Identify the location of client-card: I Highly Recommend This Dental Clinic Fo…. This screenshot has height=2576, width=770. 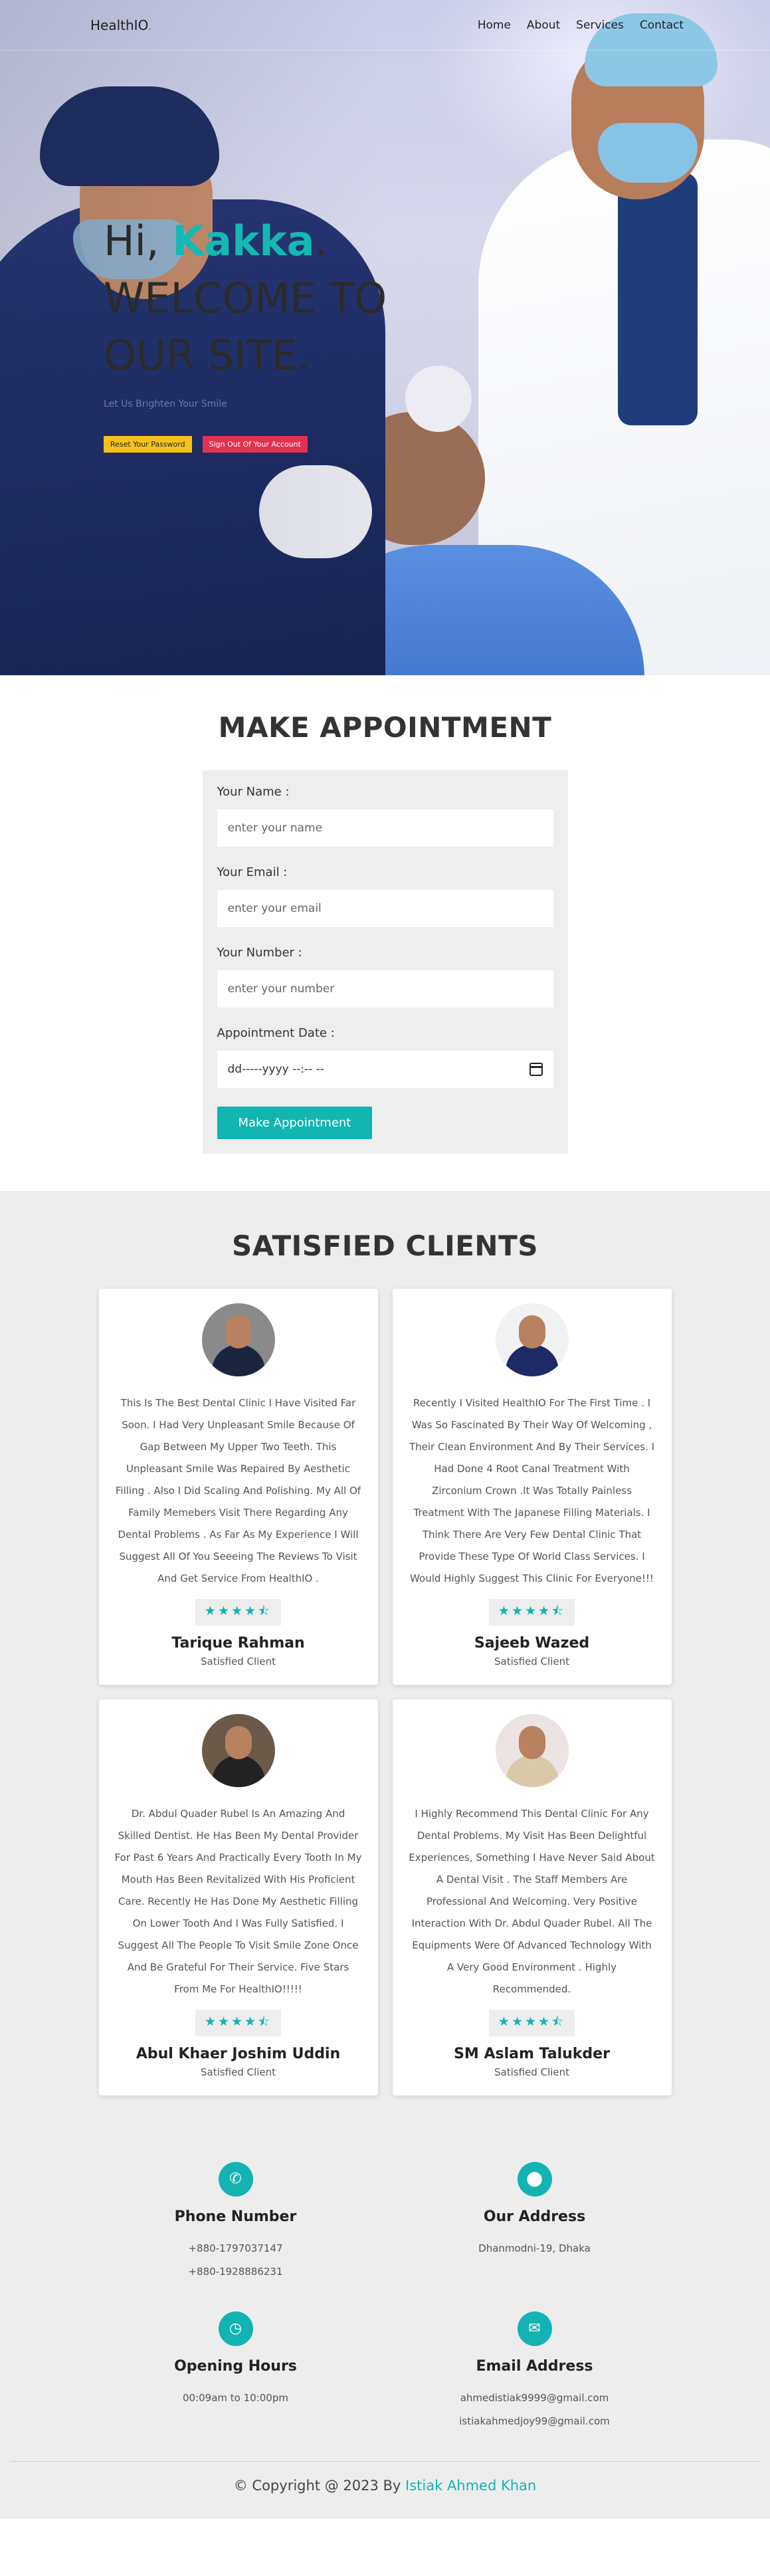
(532, 1897).